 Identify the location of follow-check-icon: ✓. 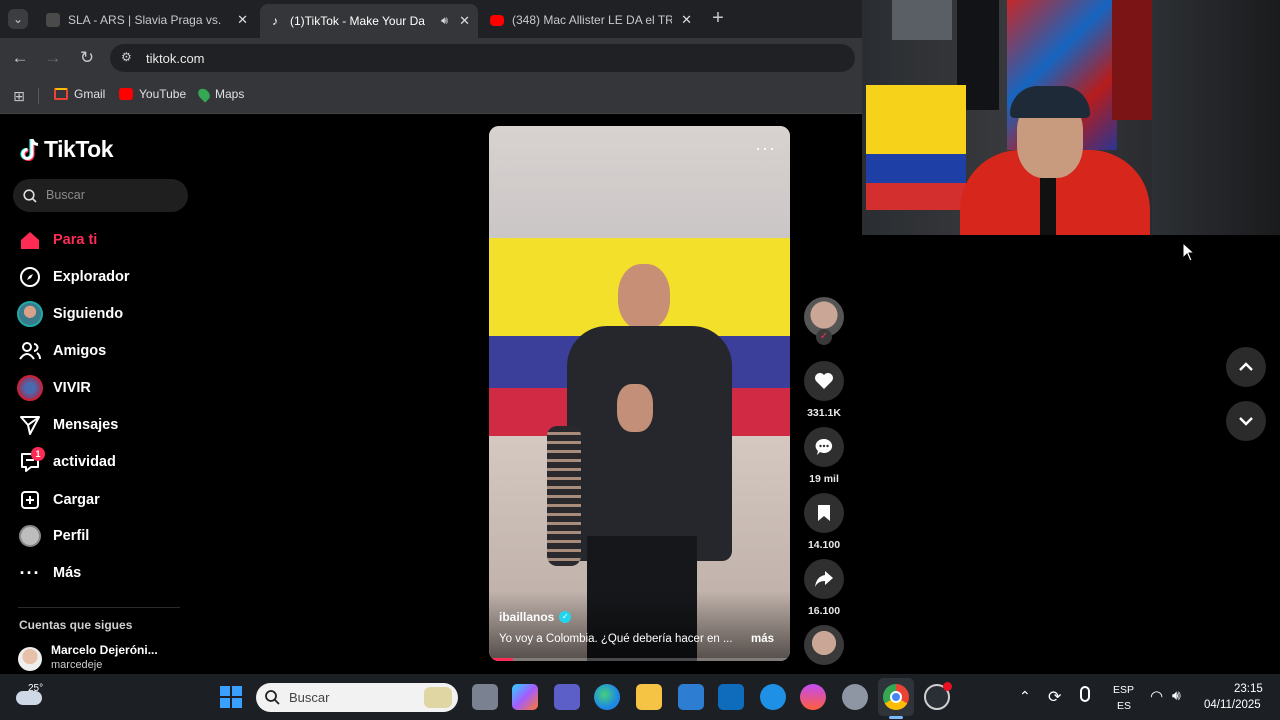
(824, 337).